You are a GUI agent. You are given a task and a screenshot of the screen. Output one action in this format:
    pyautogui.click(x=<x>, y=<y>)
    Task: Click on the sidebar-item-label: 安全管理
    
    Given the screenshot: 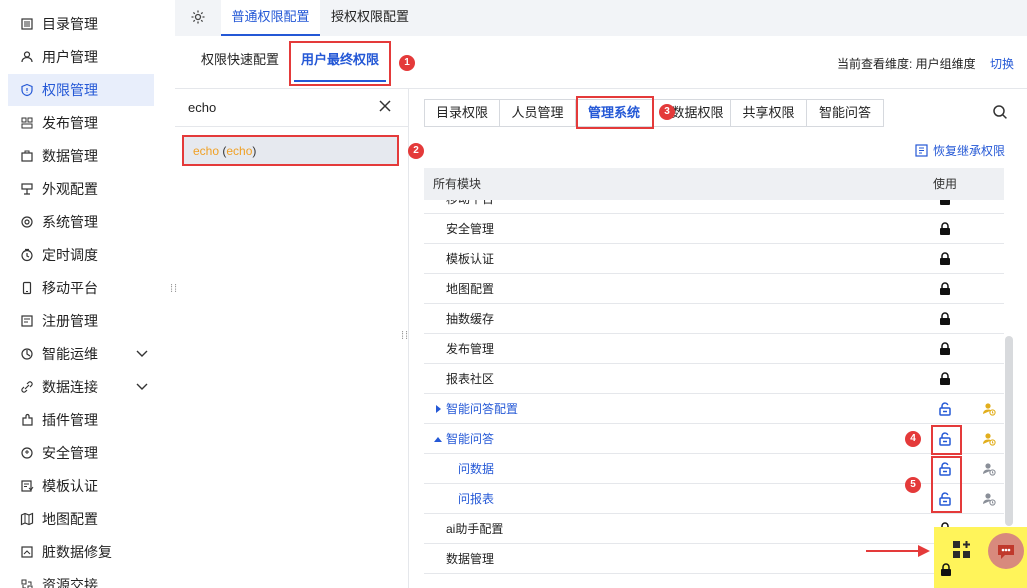 What is the action you would take?
    pyautogui.click(x=70, y=453)
    